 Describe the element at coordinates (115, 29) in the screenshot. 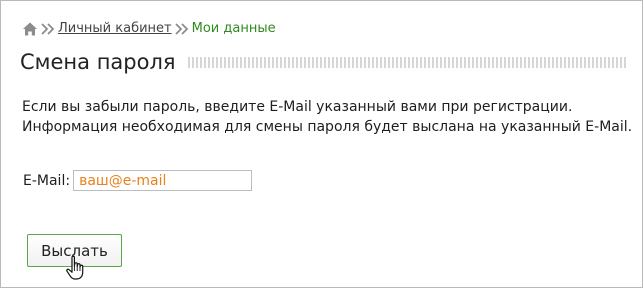

I see `breadcrumb-link-account: Личный кабинет` at that location.